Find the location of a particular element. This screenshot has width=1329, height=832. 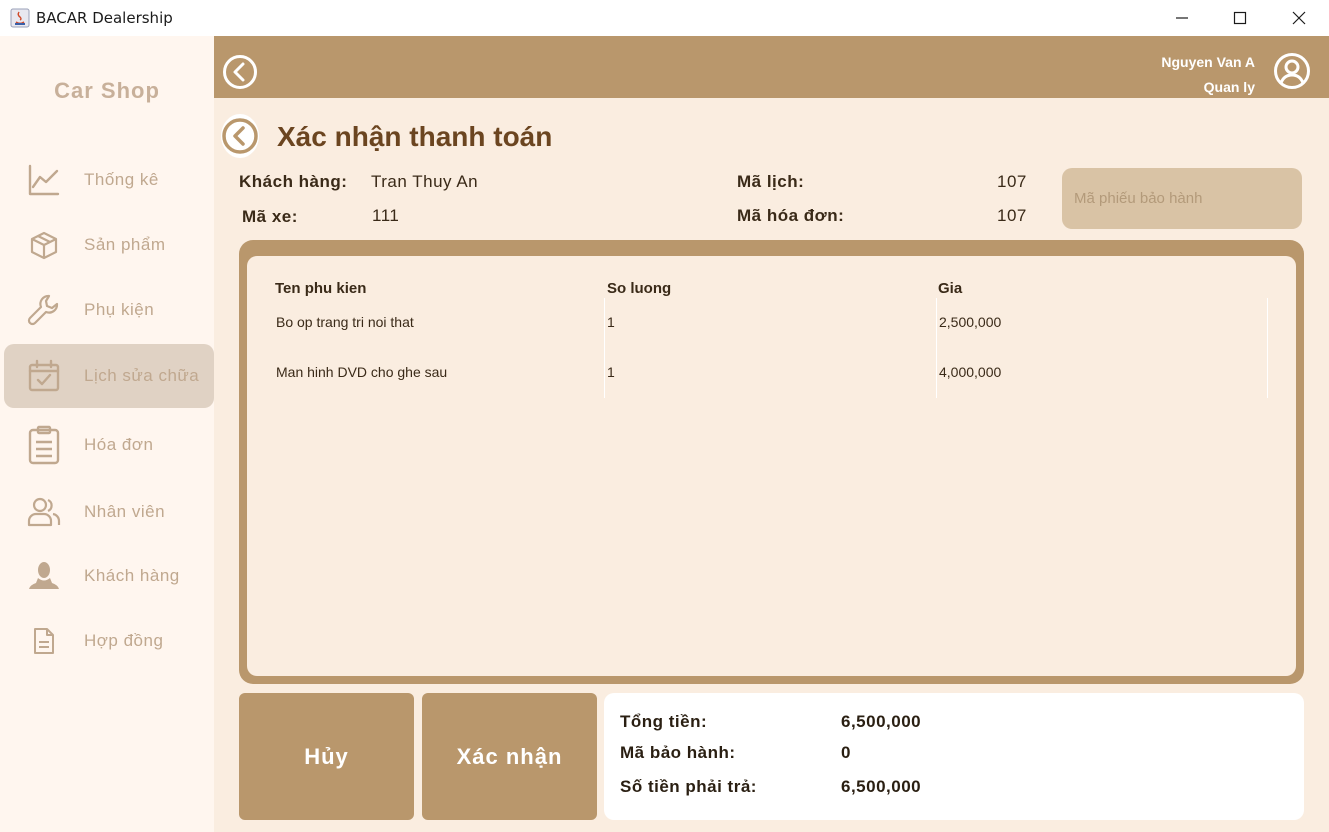

box-icon is located at coordinates (44, 245).